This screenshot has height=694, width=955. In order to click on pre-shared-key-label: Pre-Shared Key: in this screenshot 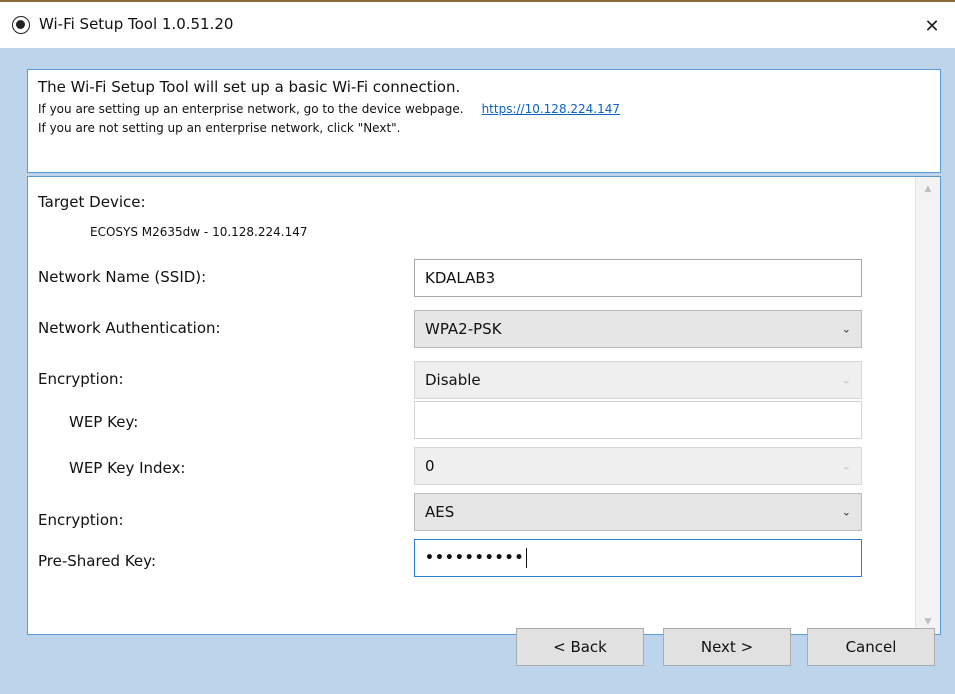, I will do `click(97, 561)`.